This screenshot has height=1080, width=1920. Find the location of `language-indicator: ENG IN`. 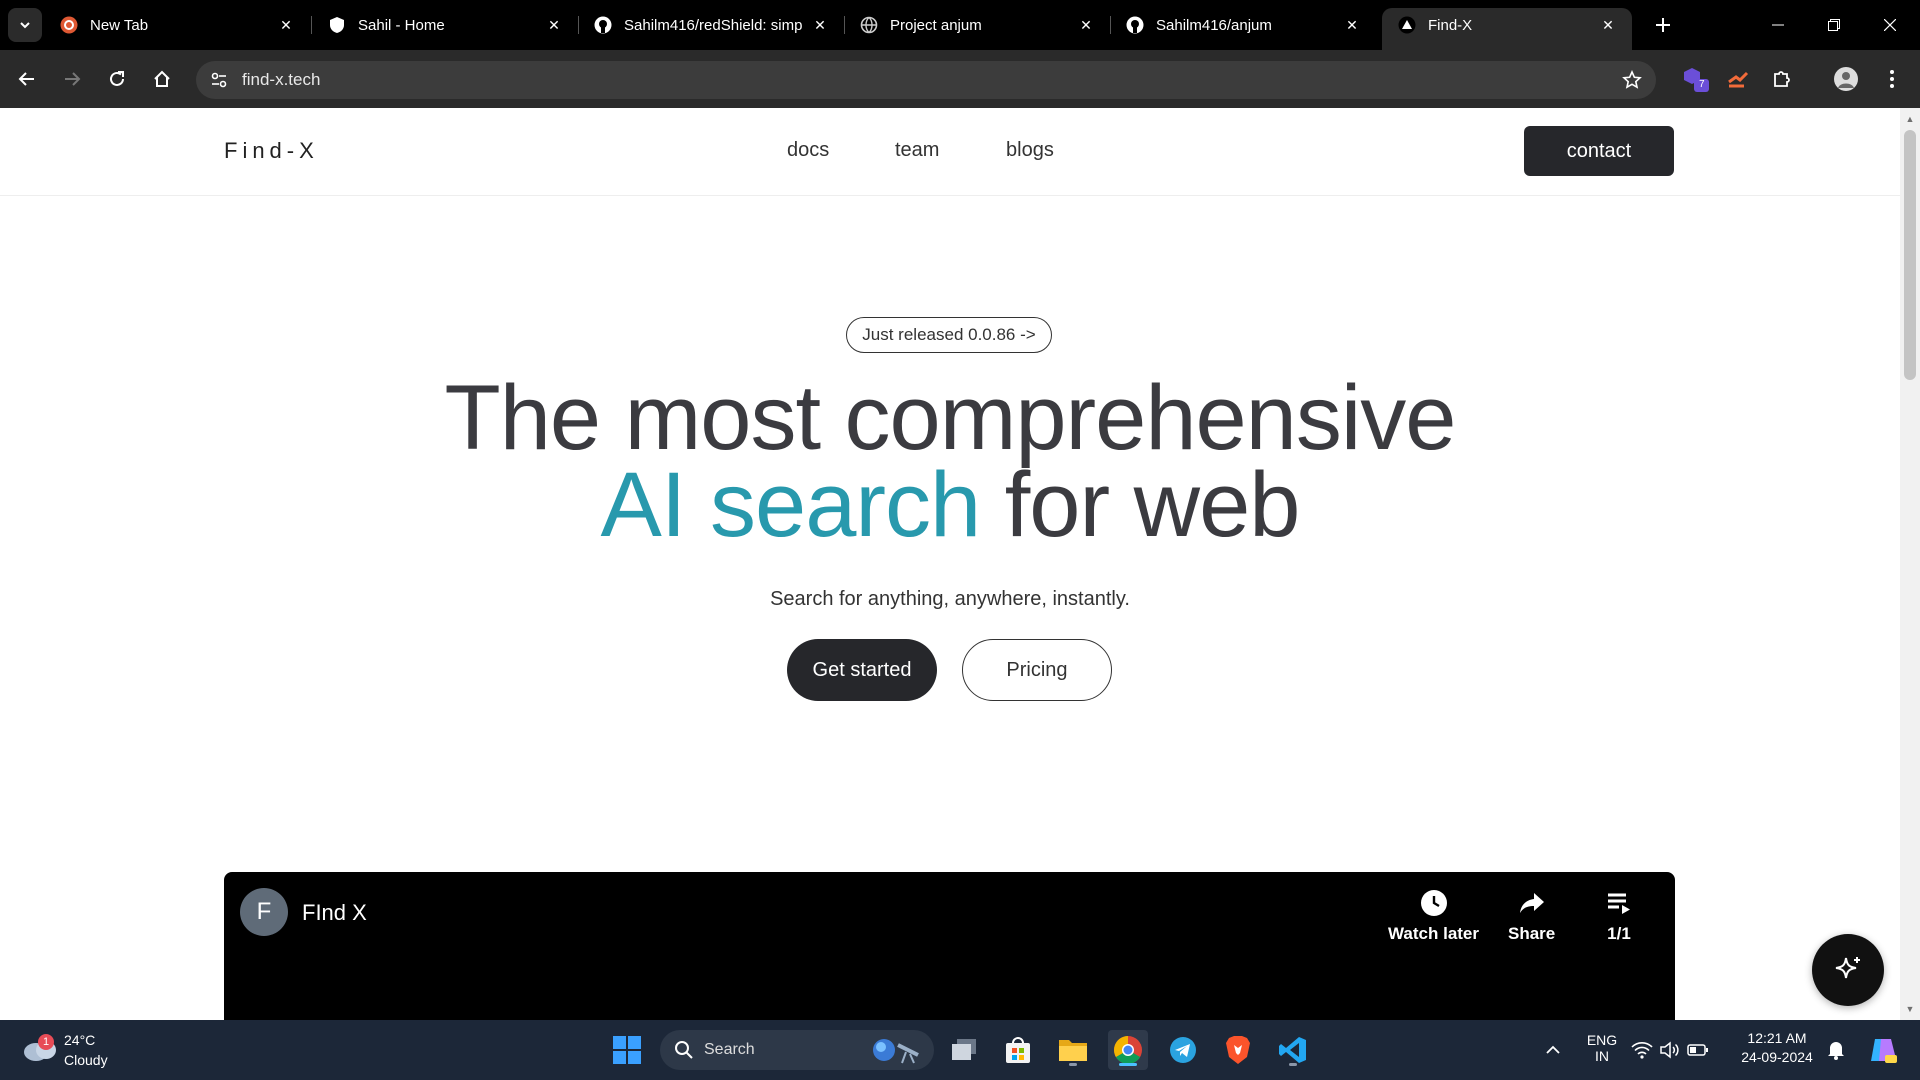

language-indicator: ENG IN is located at coordinates (1602, 1048).